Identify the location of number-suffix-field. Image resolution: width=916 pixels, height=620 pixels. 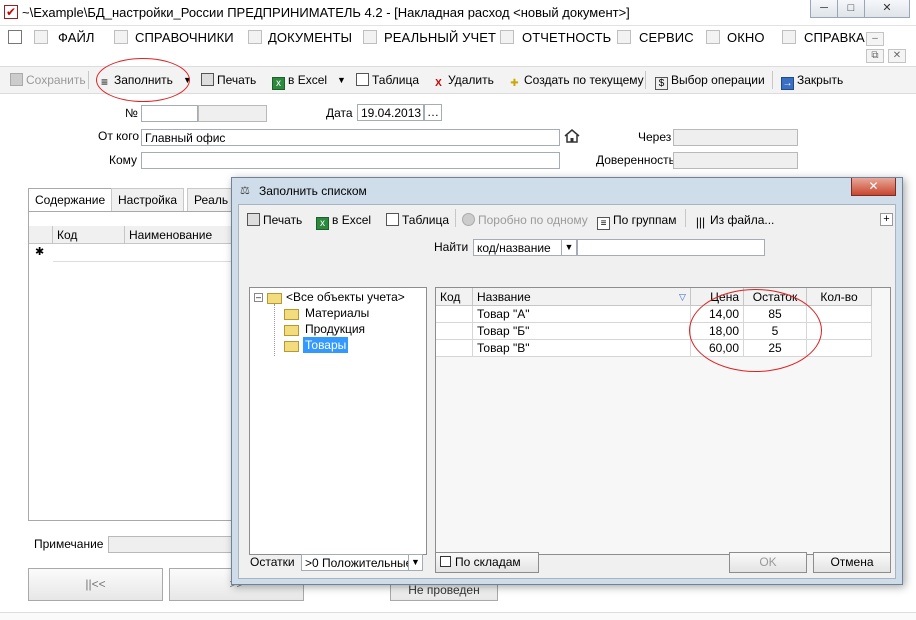
(232, 113).